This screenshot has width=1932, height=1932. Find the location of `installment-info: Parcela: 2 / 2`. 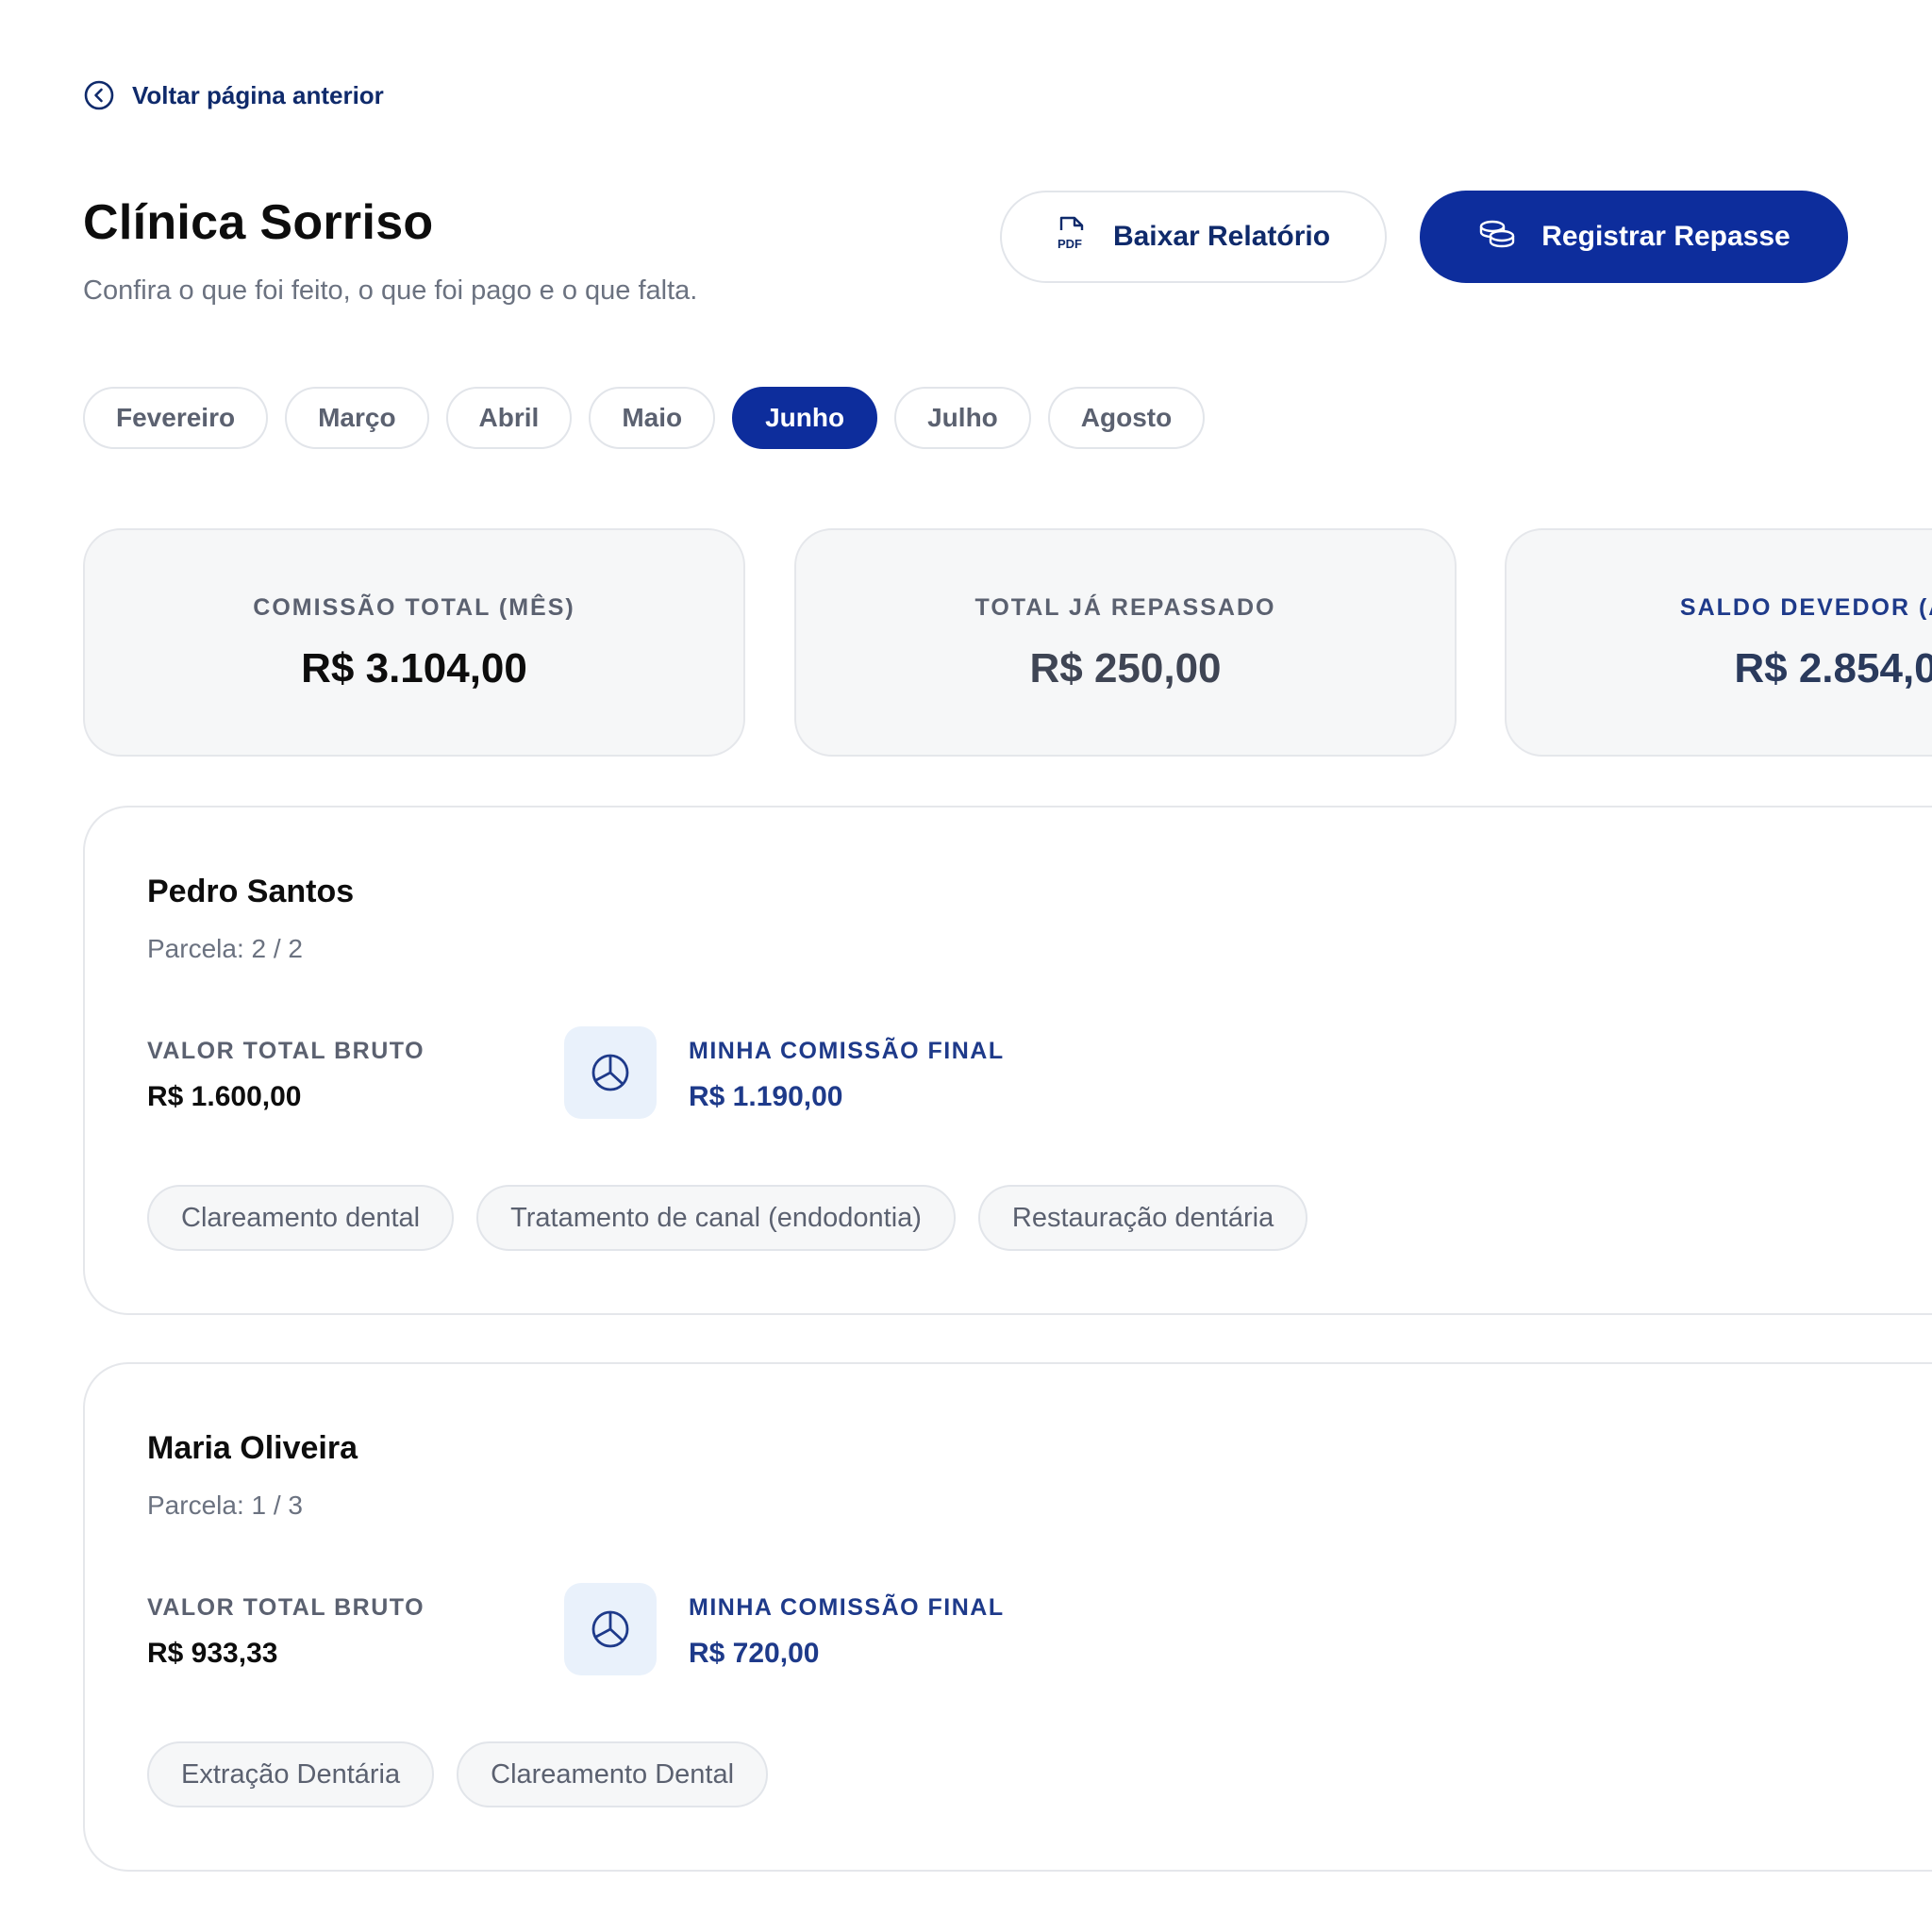

installment-info: Parcela: 2 / 2 is located at coordinates (225, 948).